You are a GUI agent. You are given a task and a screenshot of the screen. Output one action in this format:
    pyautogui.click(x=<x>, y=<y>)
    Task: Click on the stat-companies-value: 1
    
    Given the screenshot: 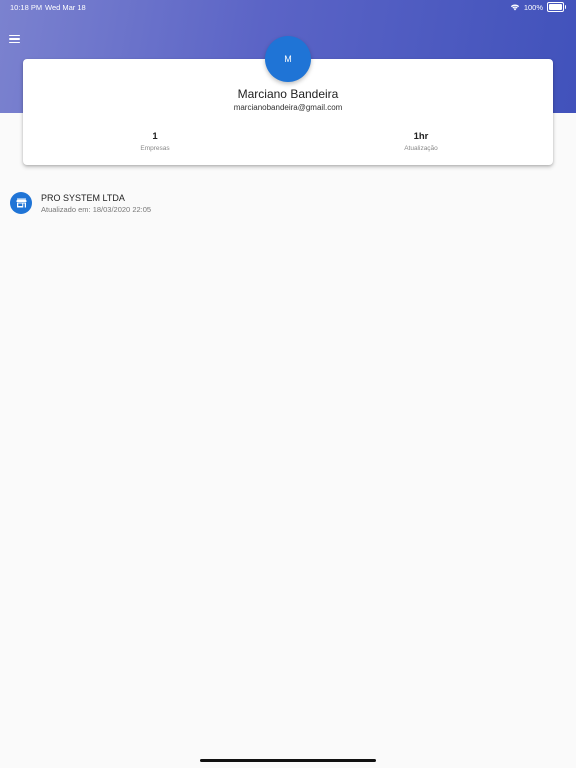 What is the action you would take?
    pyautogui.click(x=155, y=136)
    